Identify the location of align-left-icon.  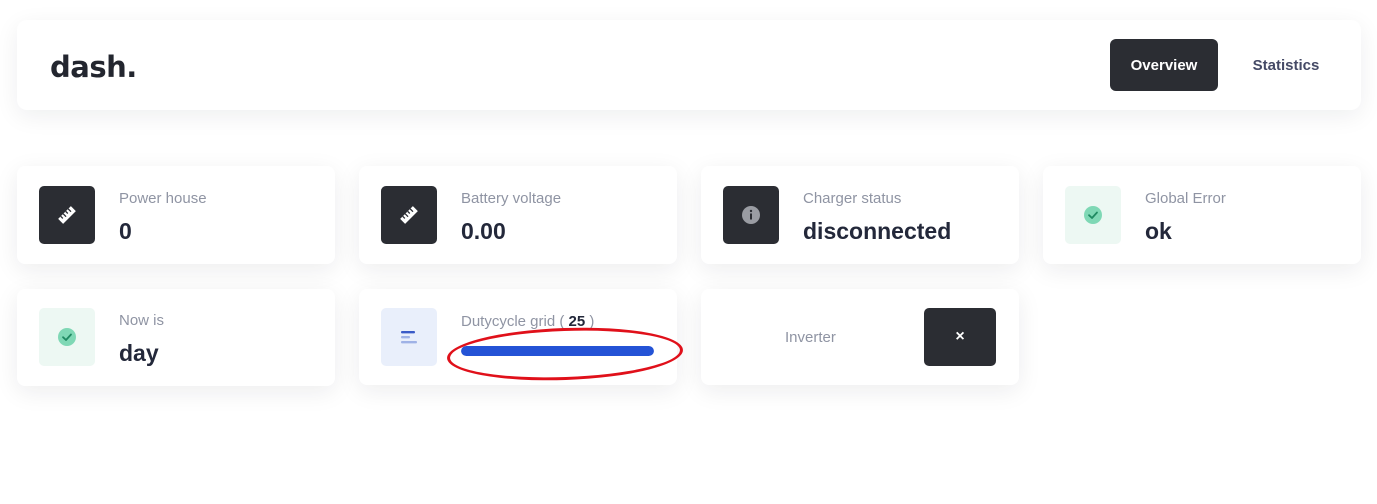
(409, 337).